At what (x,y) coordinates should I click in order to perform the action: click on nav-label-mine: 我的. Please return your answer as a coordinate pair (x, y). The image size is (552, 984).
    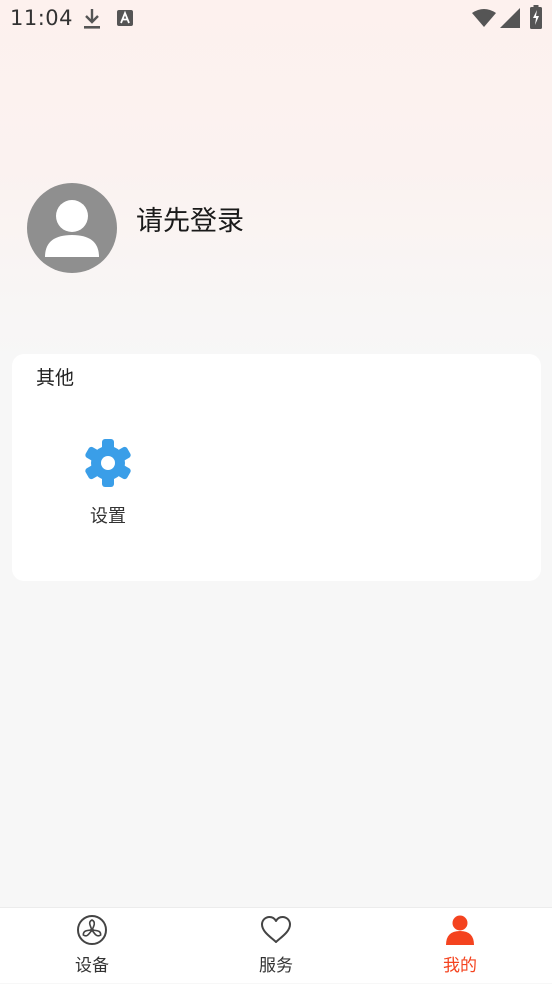
    Looking at the image, I should click on (460, 966).